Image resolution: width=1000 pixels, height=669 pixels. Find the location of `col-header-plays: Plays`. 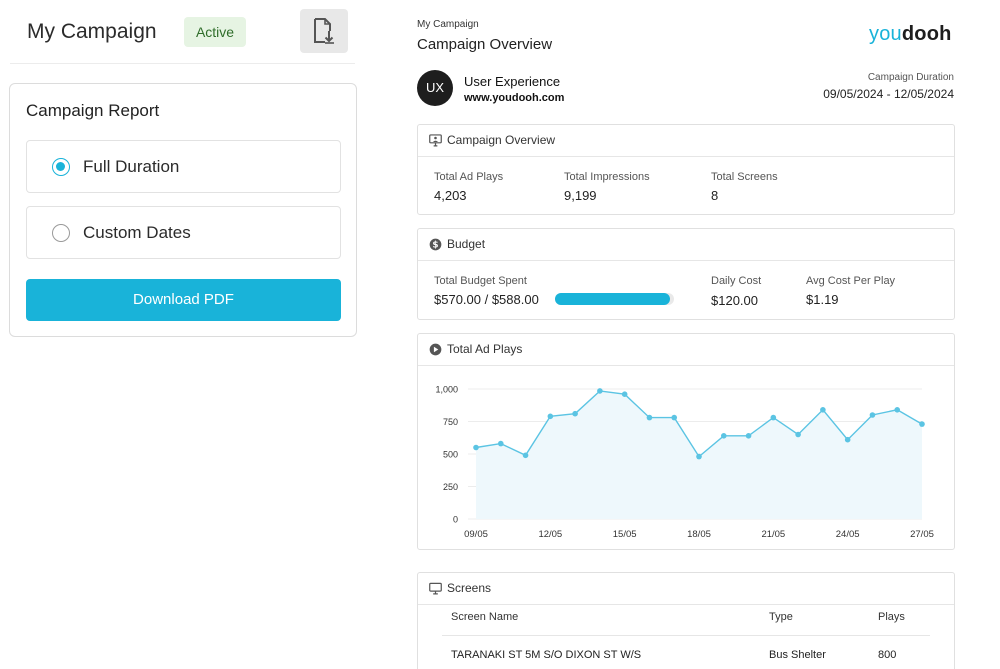

col-header-plays: Plays is located at coordinates (891, 617).